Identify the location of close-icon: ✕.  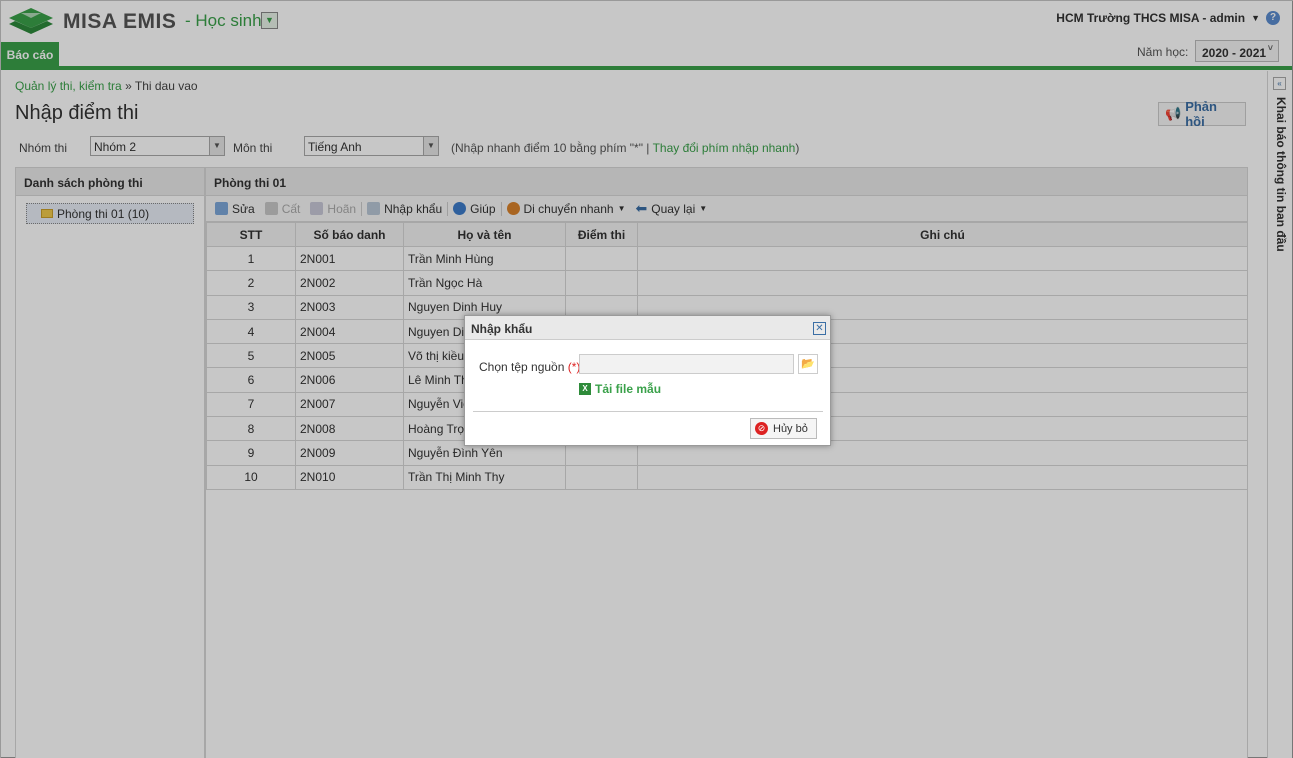
(819, 328).